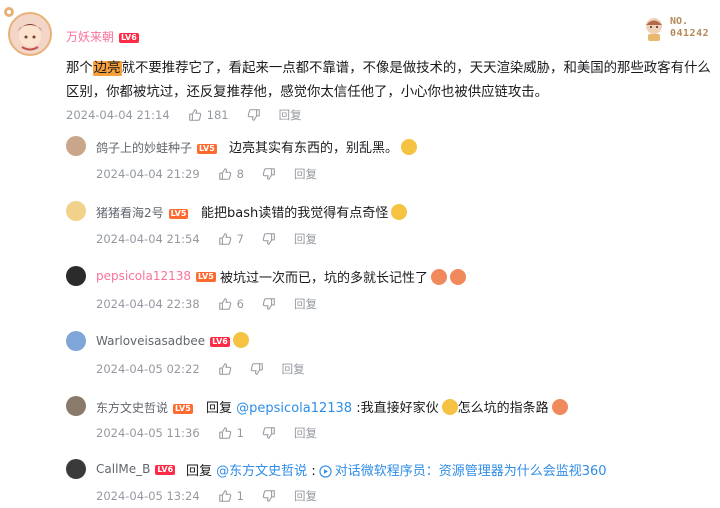  I want to click on reply-meta: 2024-04-05 13:24 1 回复, so click(206, 496).